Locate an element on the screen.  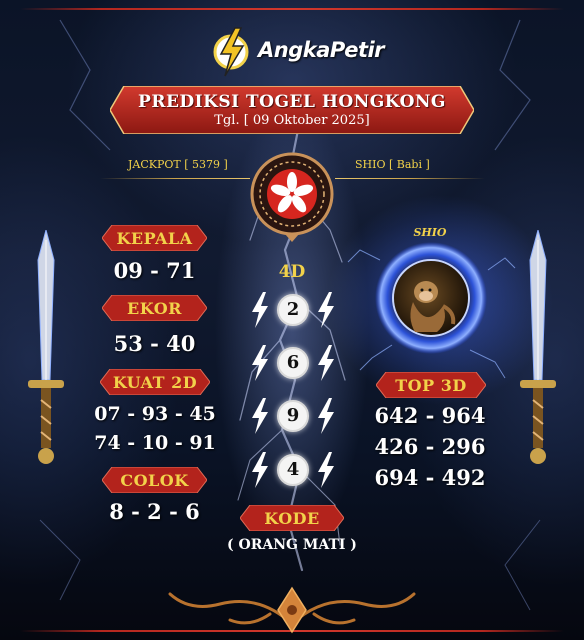
digit-ball: 4 is located at coordinates (293, 470).